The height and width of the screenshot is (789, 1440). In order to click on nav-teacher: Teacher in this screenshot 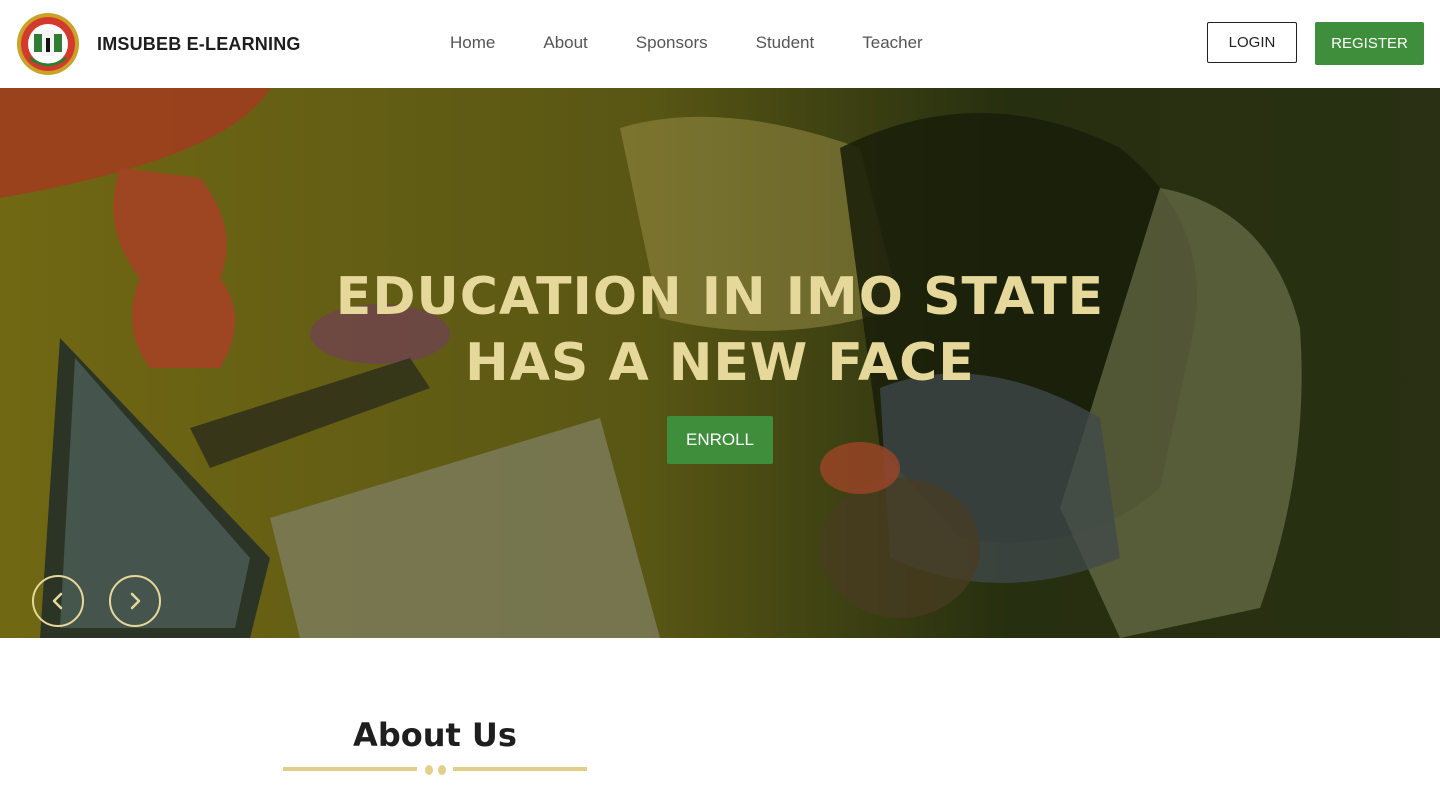, I will do `click(892, 43)`.